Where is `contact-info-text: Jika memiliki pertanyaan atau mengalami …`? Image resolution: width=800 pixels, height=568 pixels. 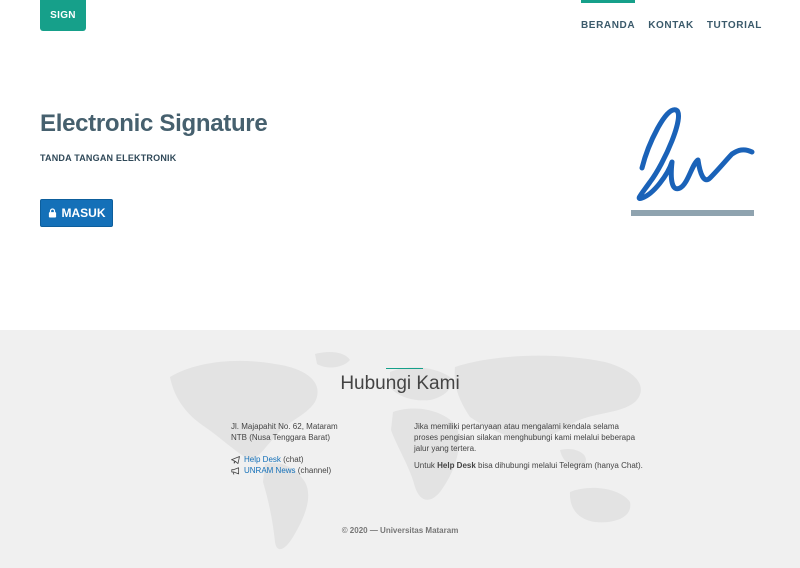 contact-info-text: Jika memiliki pertanyaan atau mengalami … is located at coordinates (525, 437).